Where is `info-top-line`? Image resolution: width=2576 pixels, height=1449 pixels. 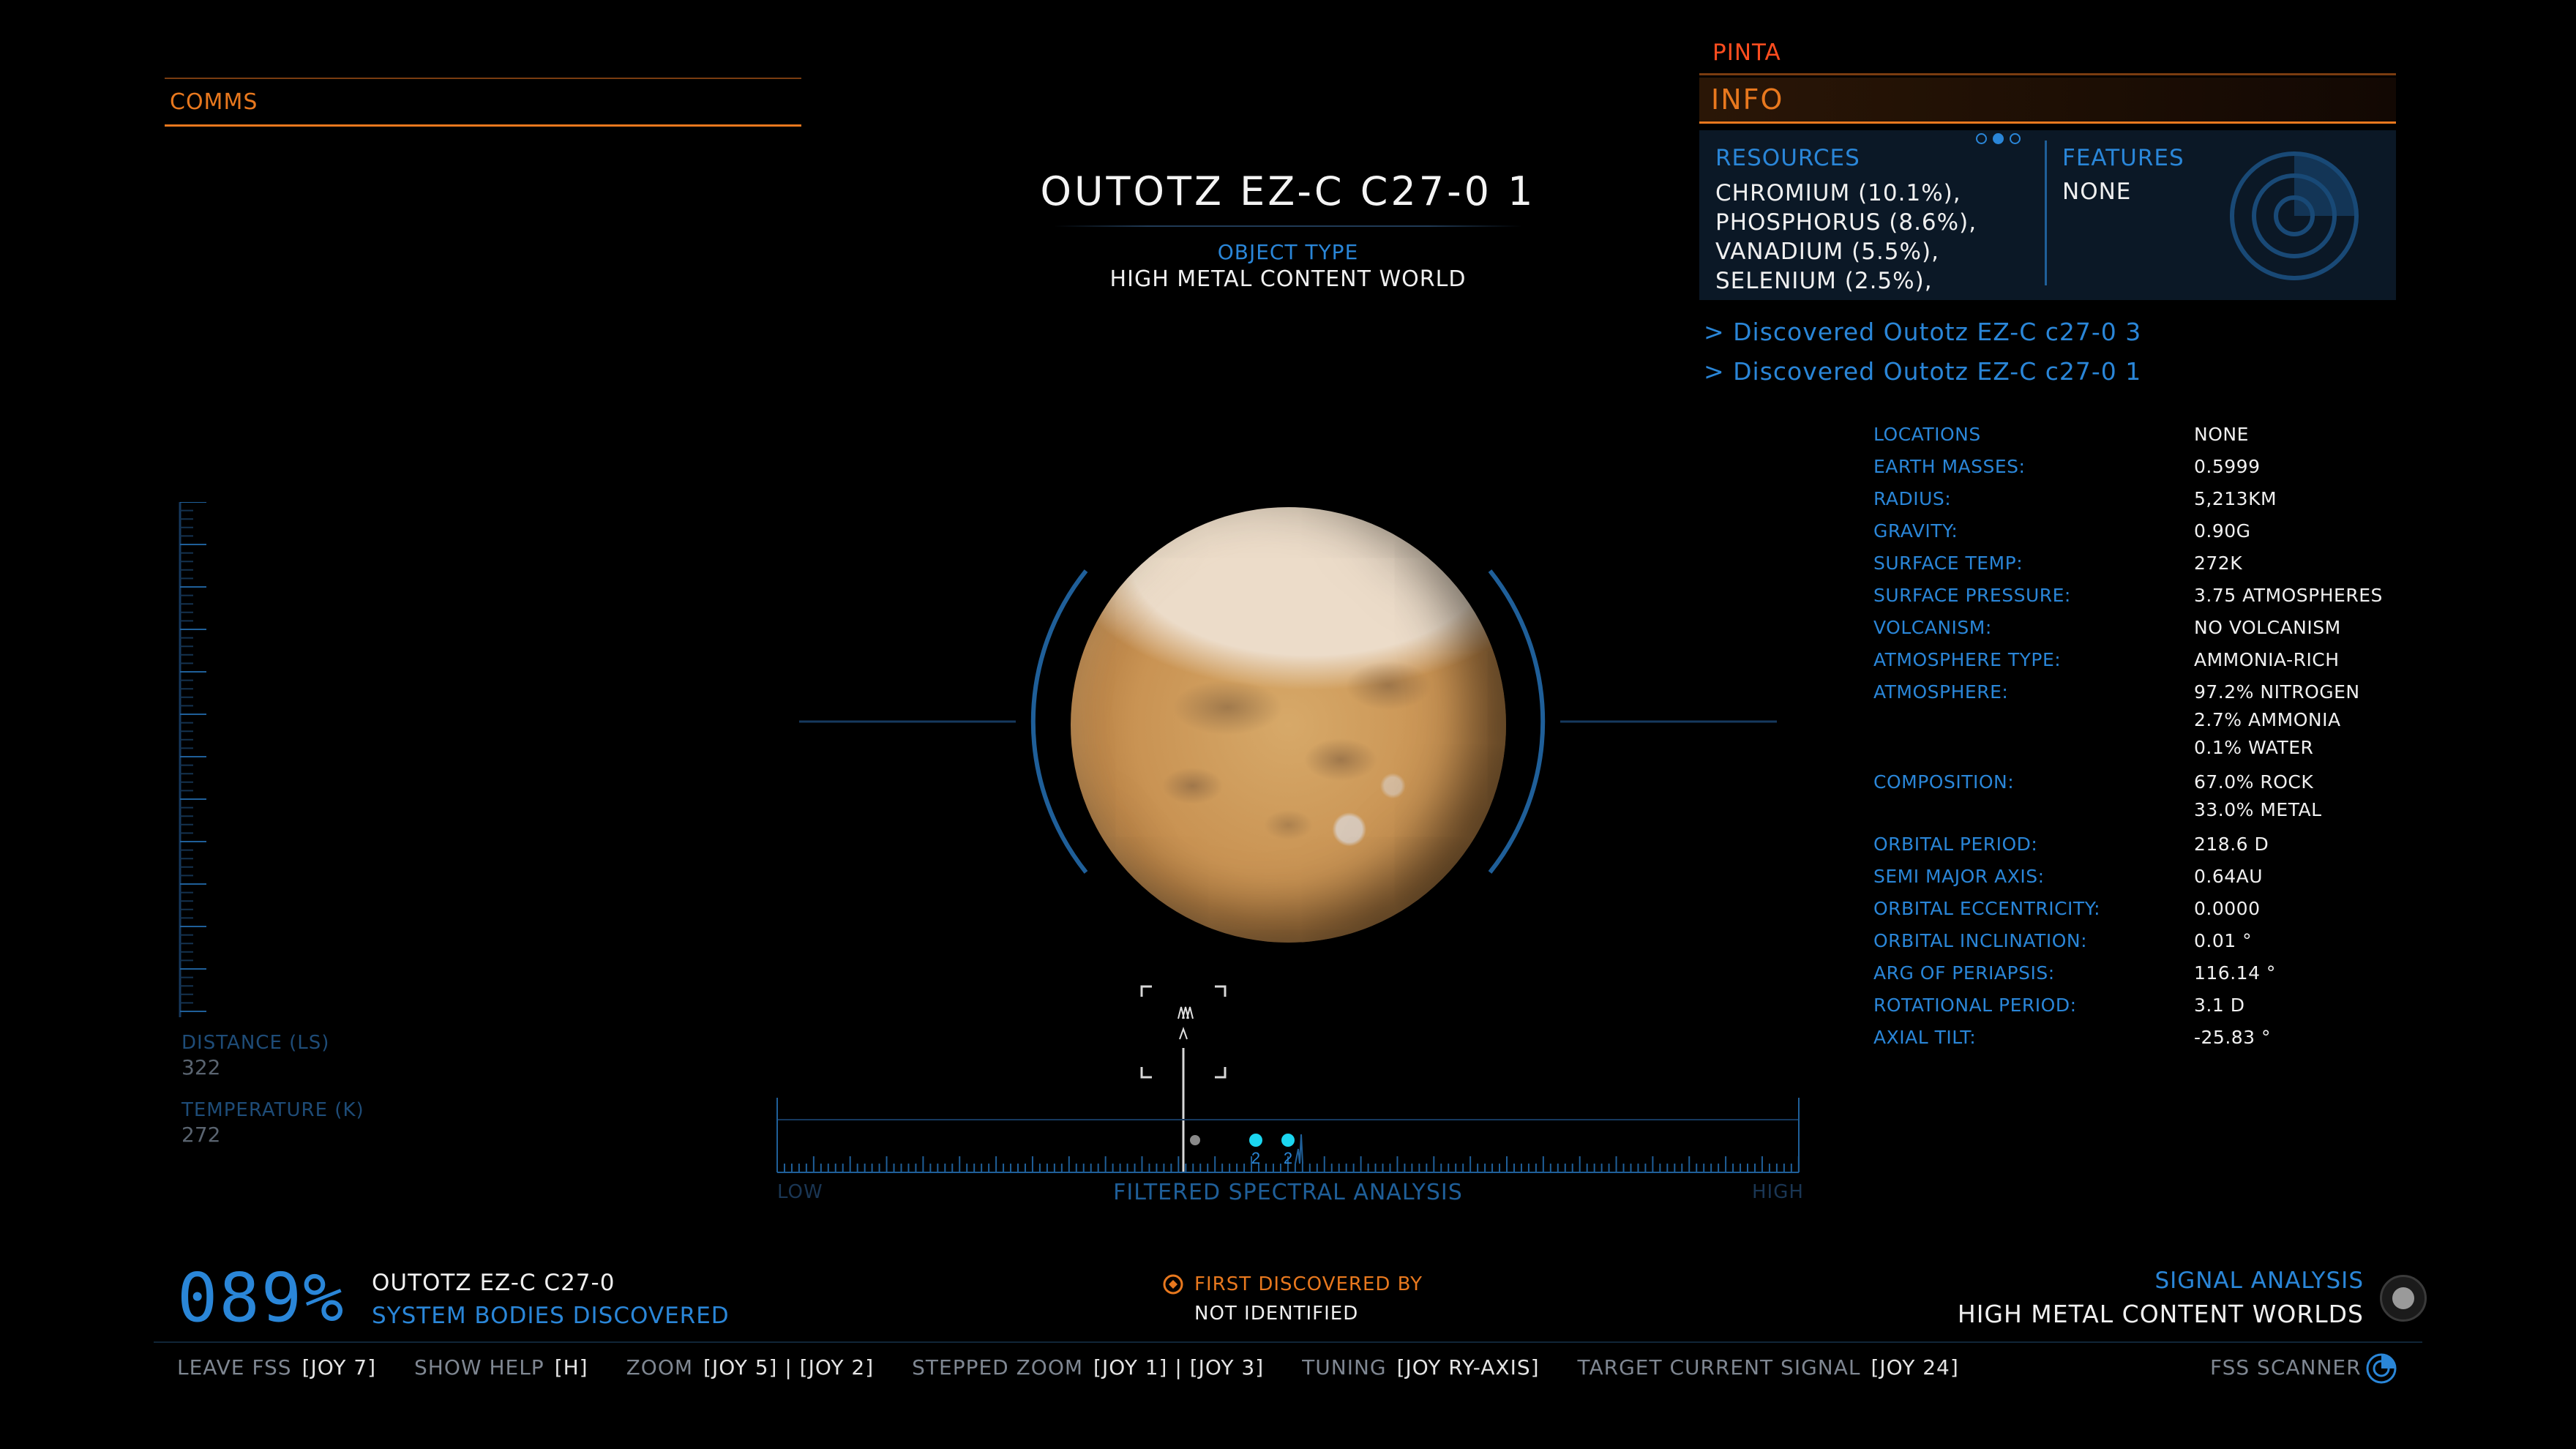
info-top-line is located at coordinates (2047, 74).